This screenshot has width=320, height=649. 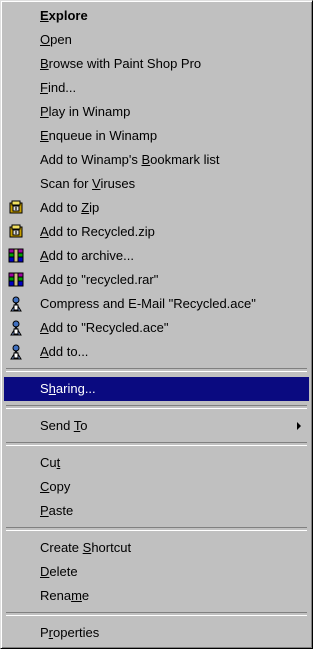 I want to click on menu-item-label: Play in Winamp, so click(x=85, y=111).